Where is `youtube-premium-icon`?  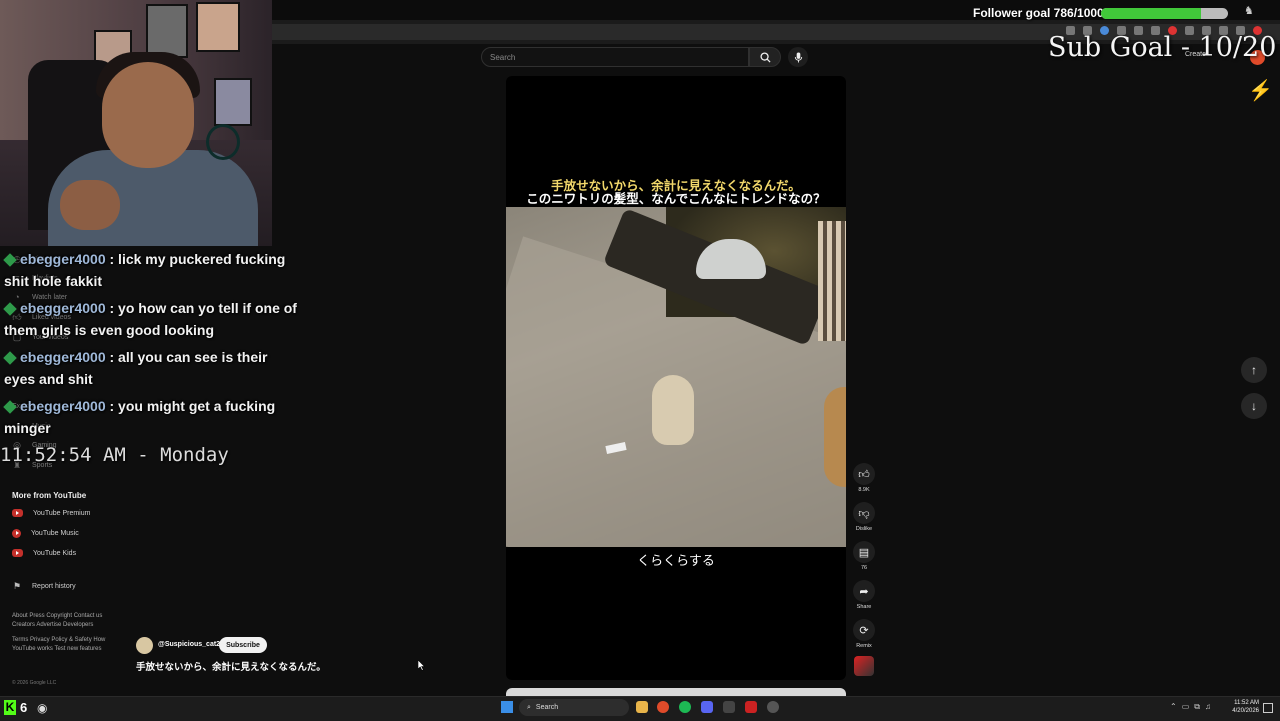 youtube-premium-icon is located at coordinates (17, 513).